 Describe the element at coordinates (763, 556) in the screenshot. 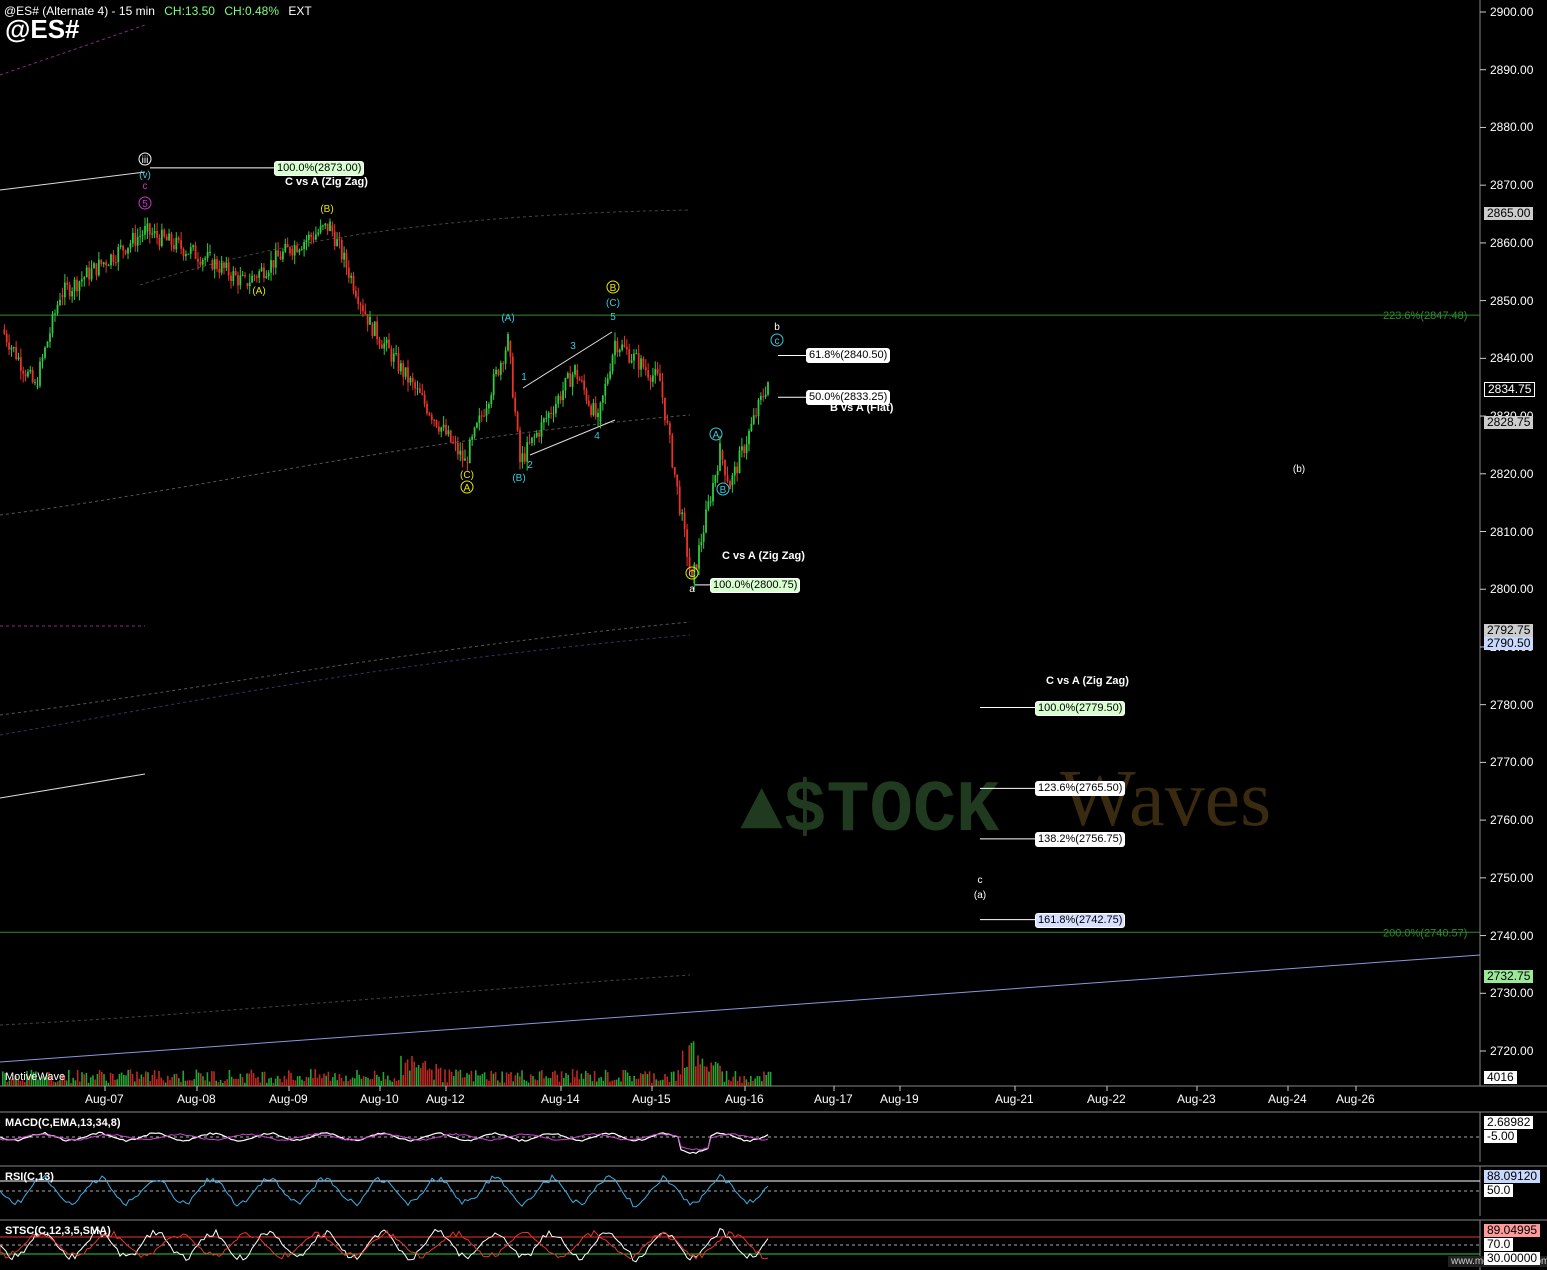

I see `projection-title: C vs A (Zig Zag)` at that location.